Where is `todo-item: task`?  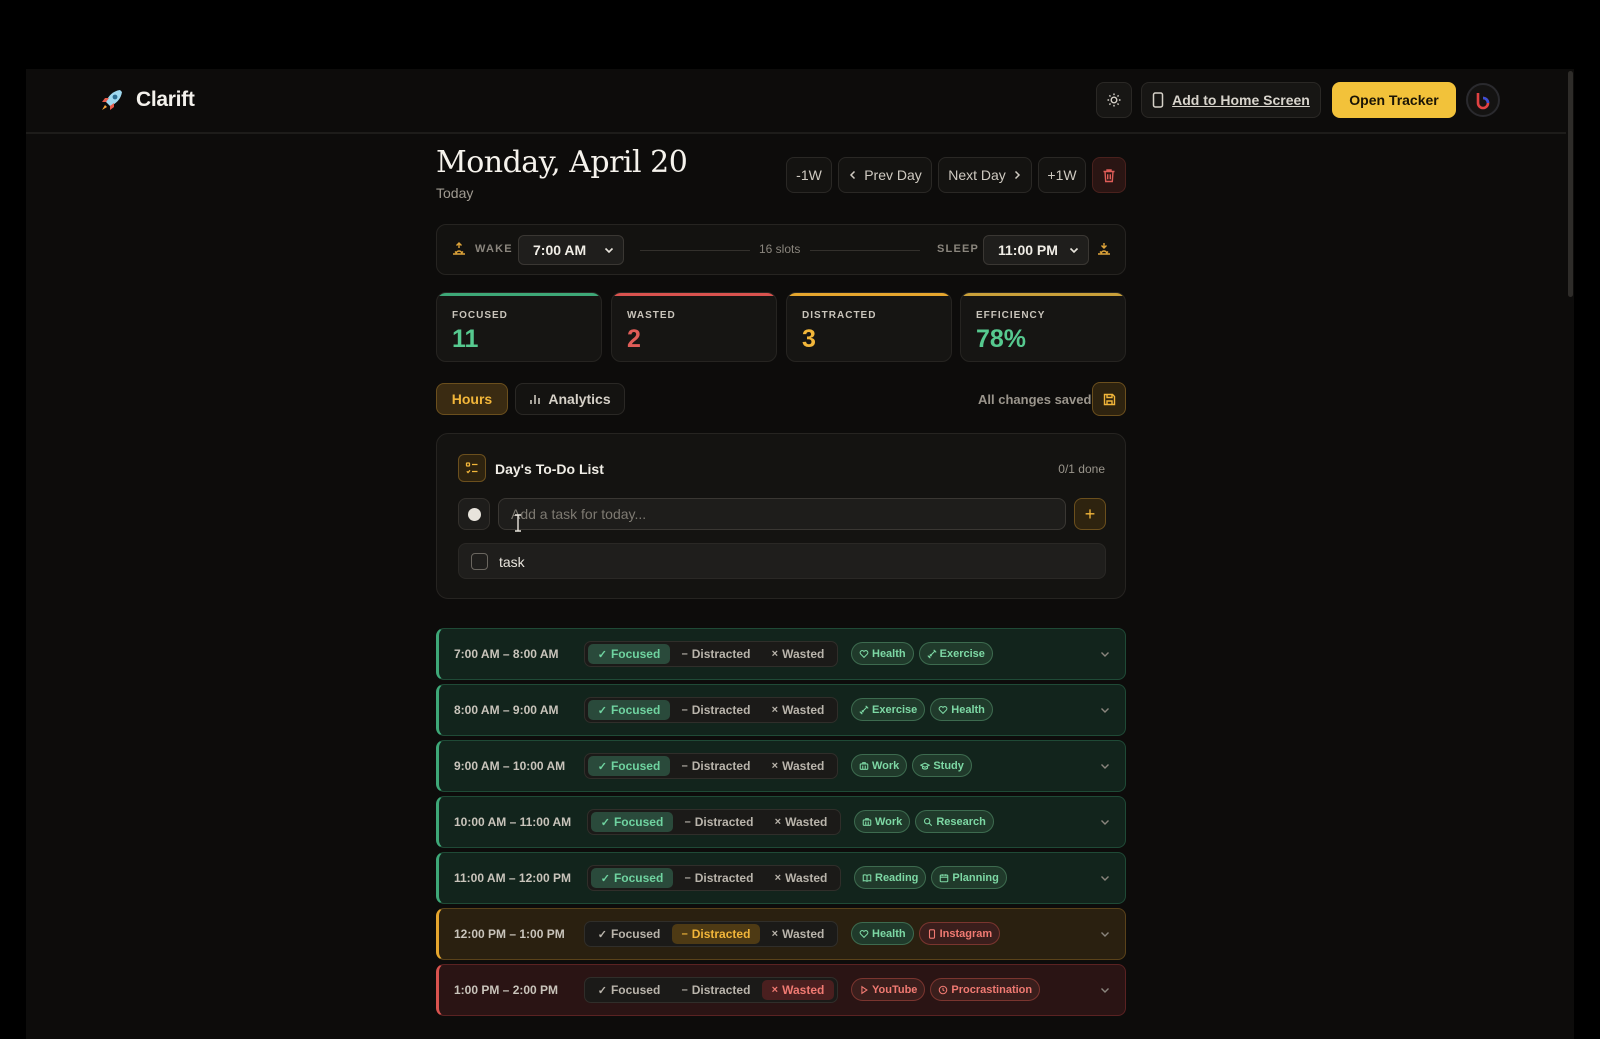
todo-item: task is located at coordinates (782, 561).